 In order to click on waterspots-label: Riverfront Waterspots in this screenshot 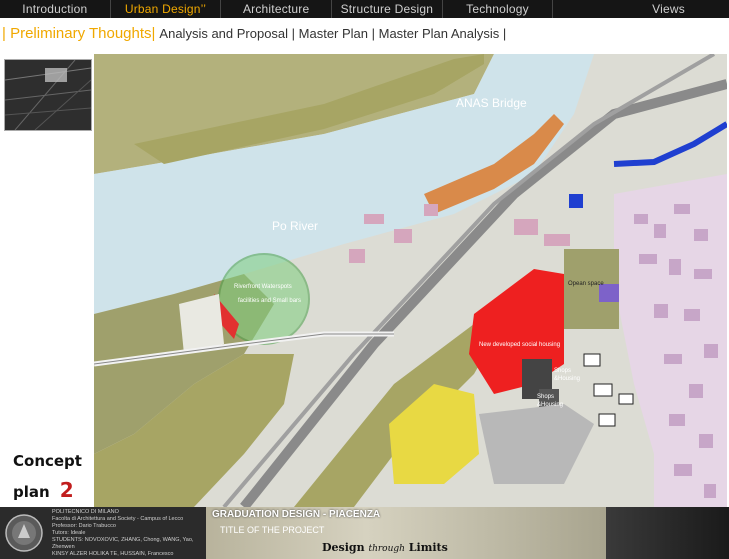, I will do `click(263, 287)`.